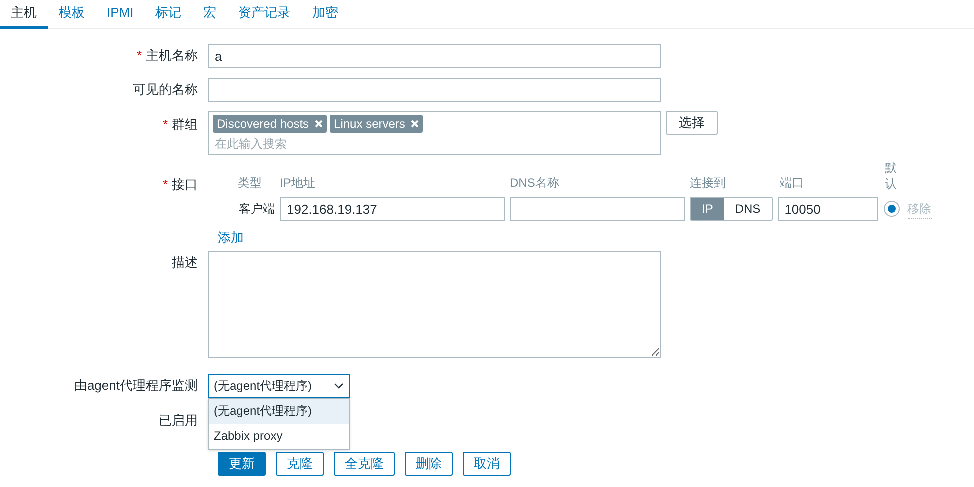 The height and width of the screenshot is (487, 974). What do you see at coordinates (120, 14) in the screenshot?
I see `tab: IPMI` at bounding box center [120, 14].